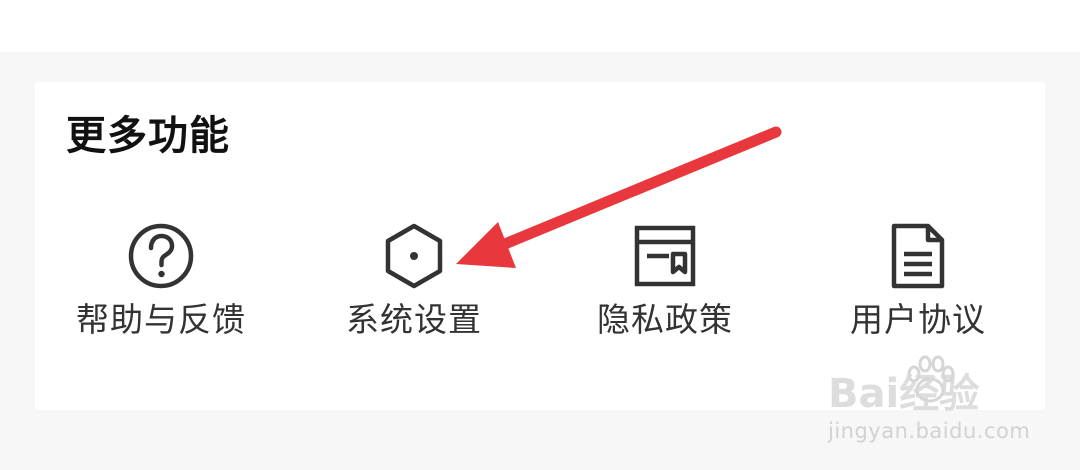 The height and width of the screenshot is (470, 1080). I want to click on feature-label: 系统设置, so click(414, 319).